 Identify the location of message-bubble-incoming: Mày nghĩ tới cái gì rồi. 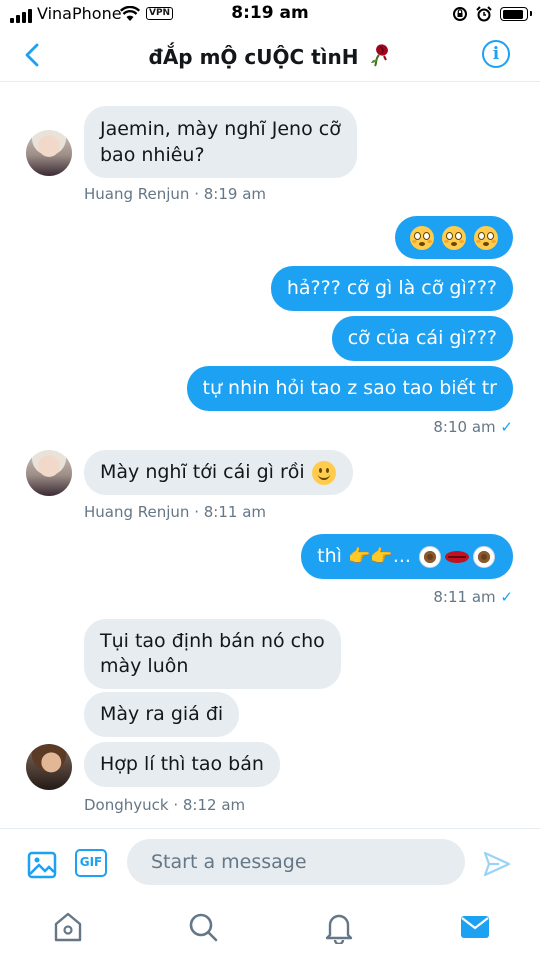
(218, 472).